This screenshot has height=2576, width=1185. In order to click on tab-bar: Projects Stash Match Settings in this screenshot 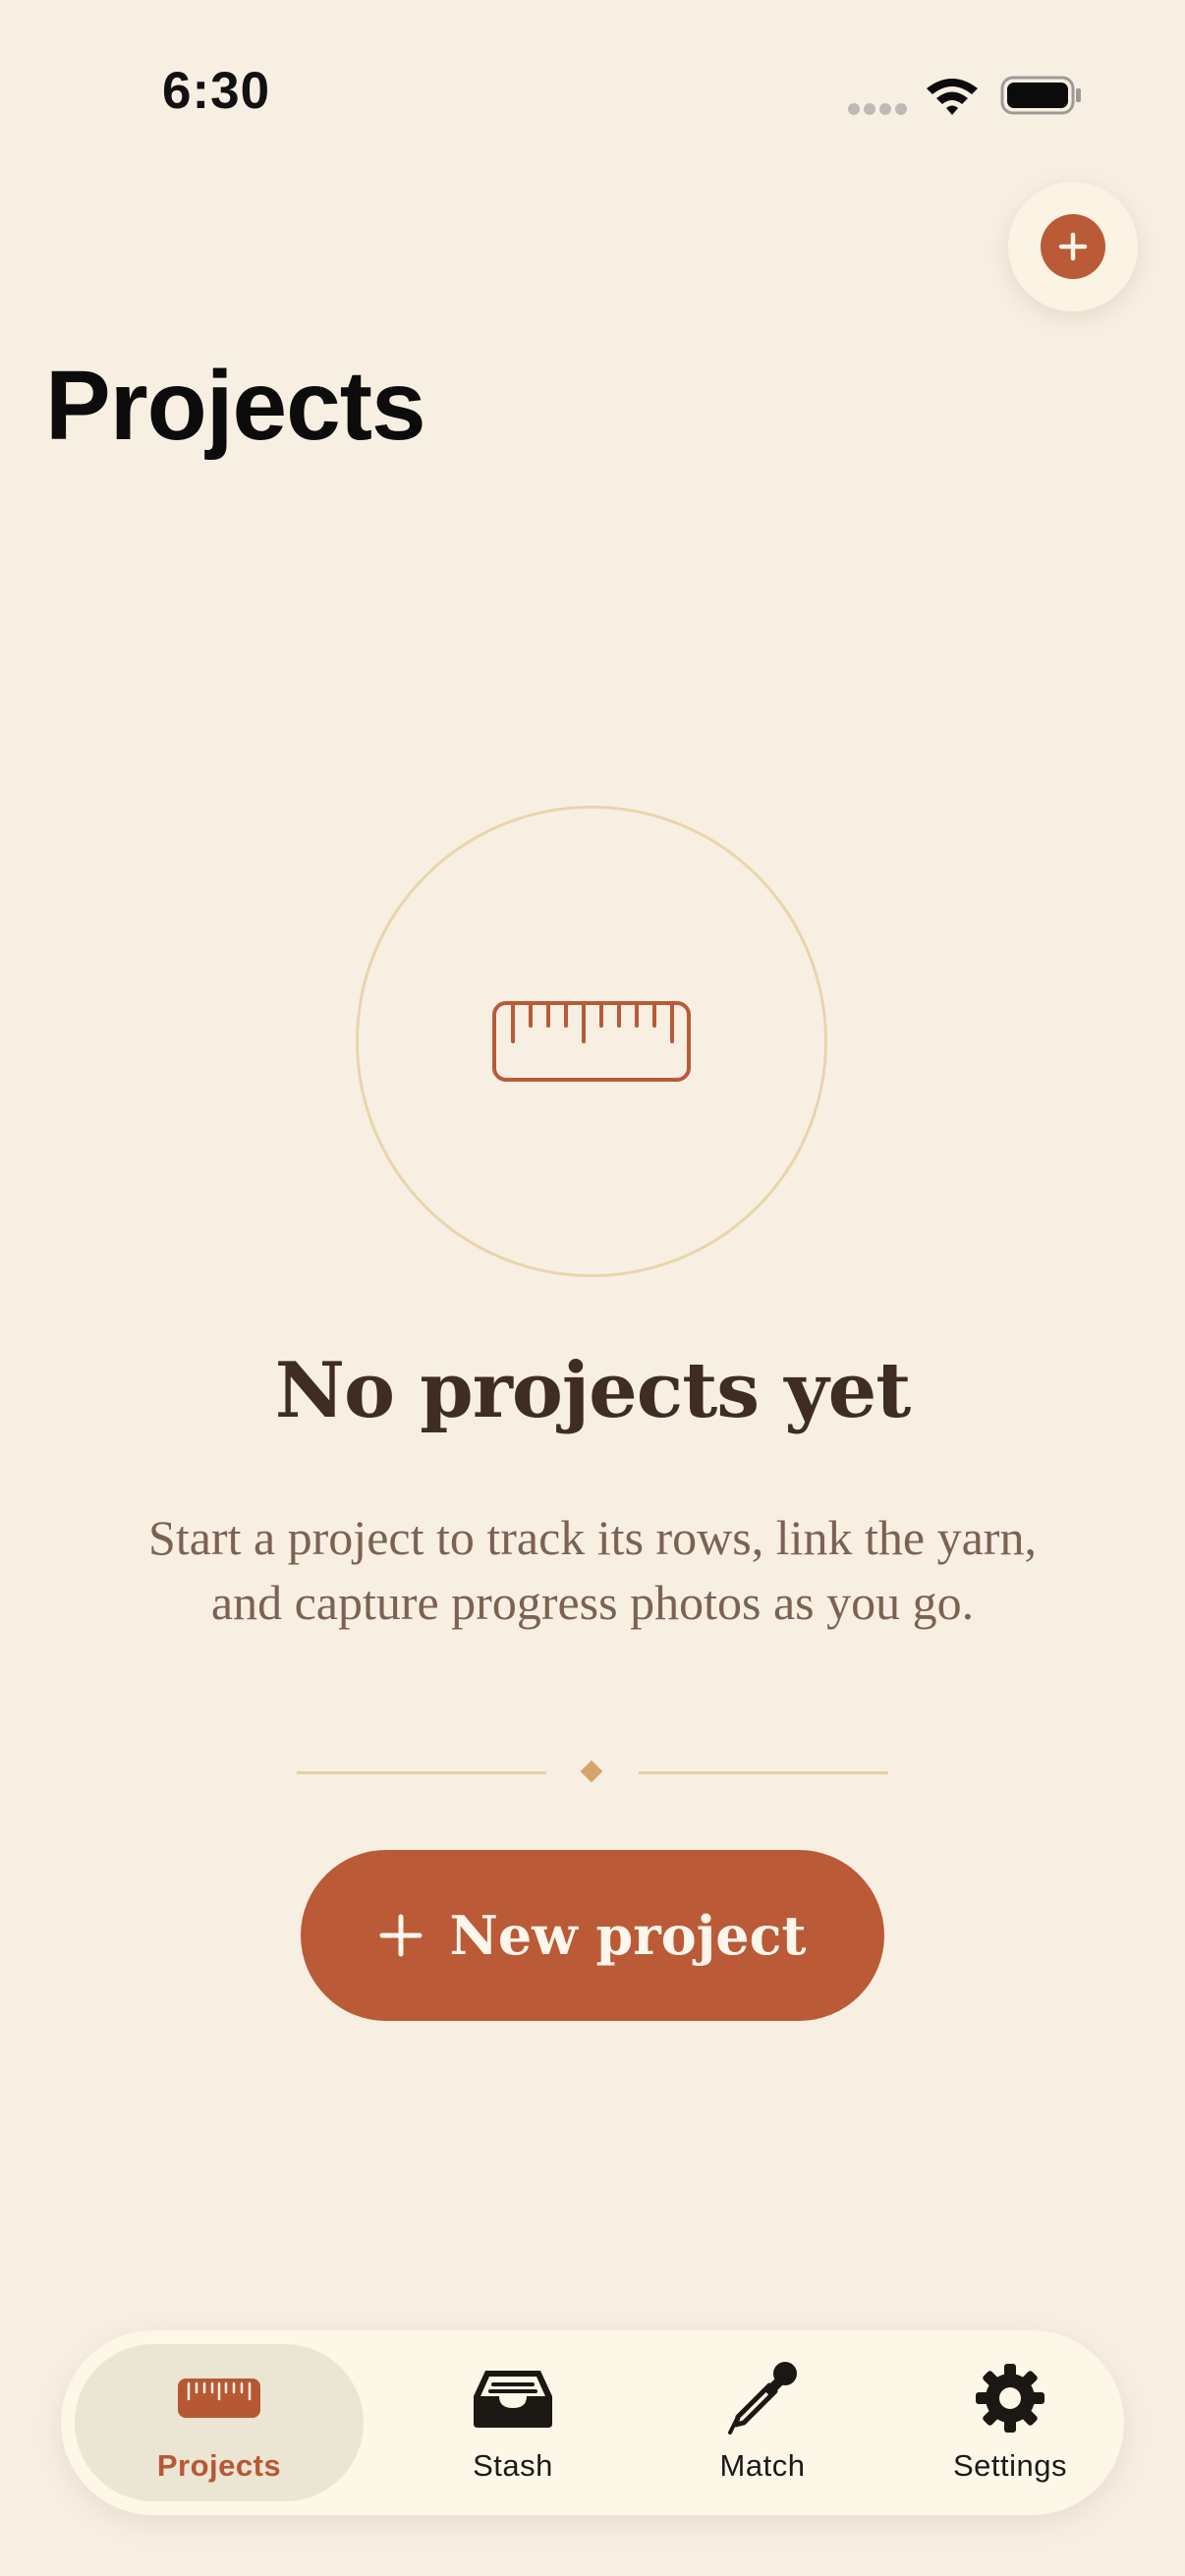, I will do `click(592, 2422)`.